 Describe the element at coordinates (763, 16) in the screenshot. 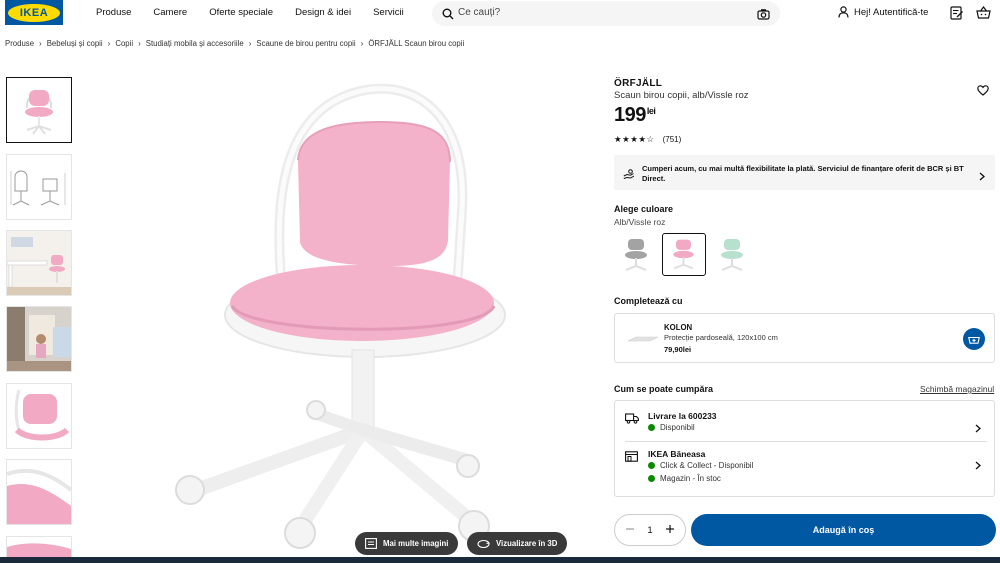

I see `camera-icon` at that location.